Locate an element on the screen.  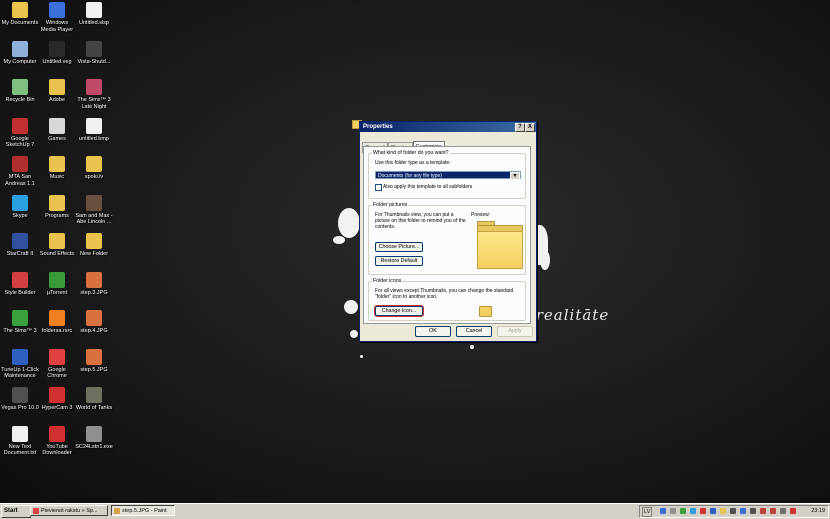
desktop-icon-label: Recycle Bin is located at coordinates (20, 100).